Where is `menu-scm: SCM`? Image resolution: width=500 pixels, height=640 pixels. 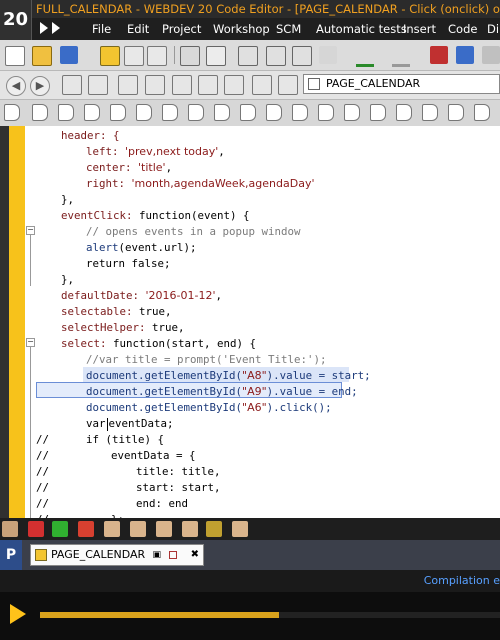 menu-scm: SCM is located at coordinates (288, 29).